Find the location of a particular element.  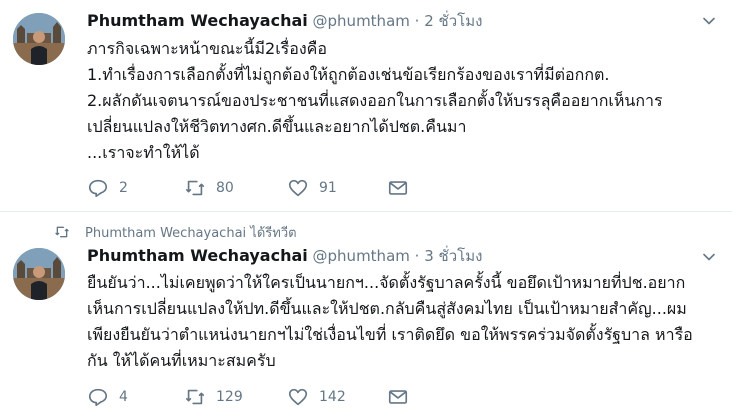

reply-button: 2 is located at coordinates (107, 188).